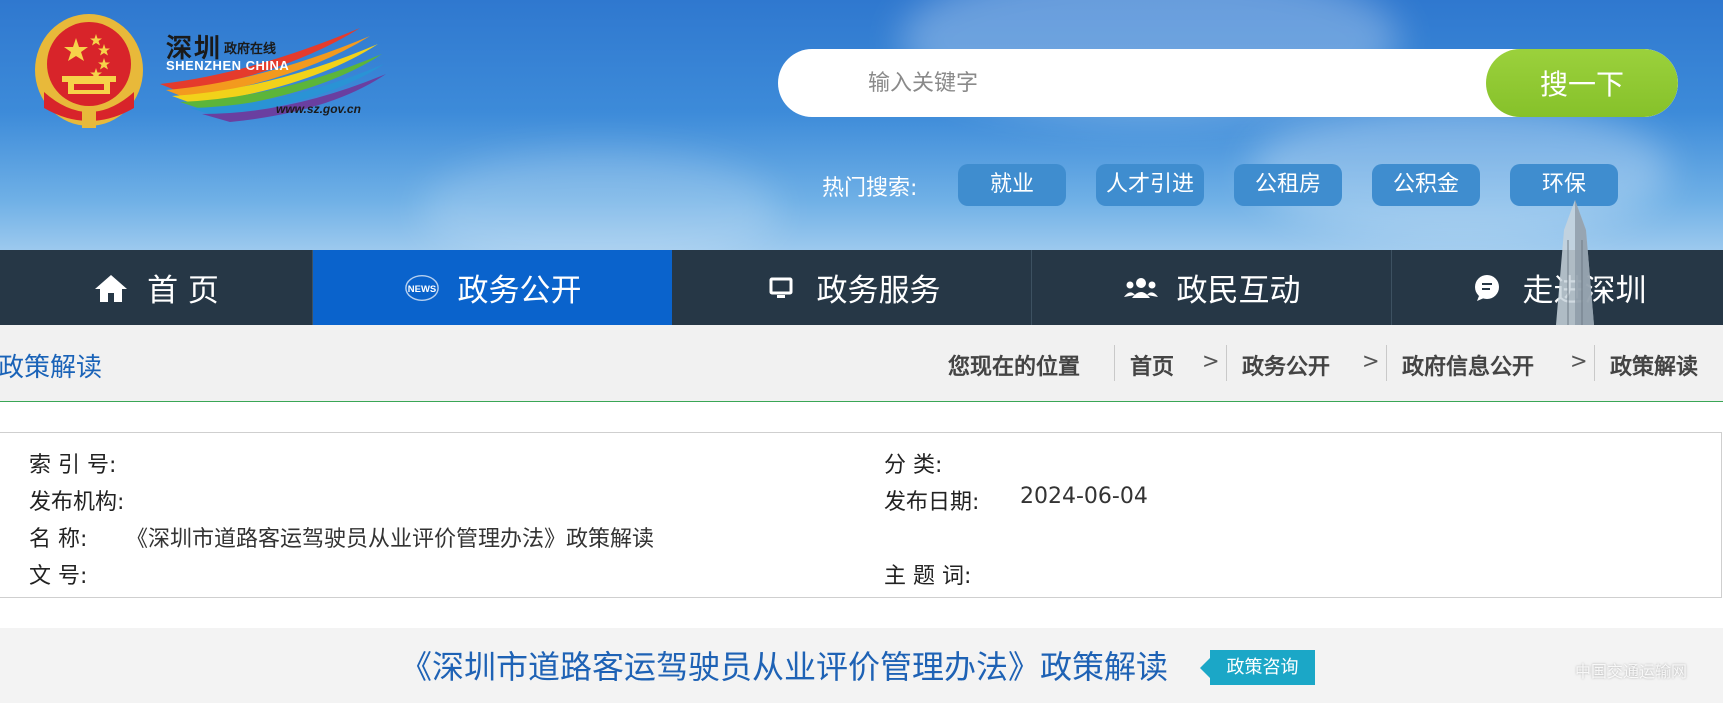 This screenshot has width=1723, height=703. I want to click on home-icon, so click(111, 288).